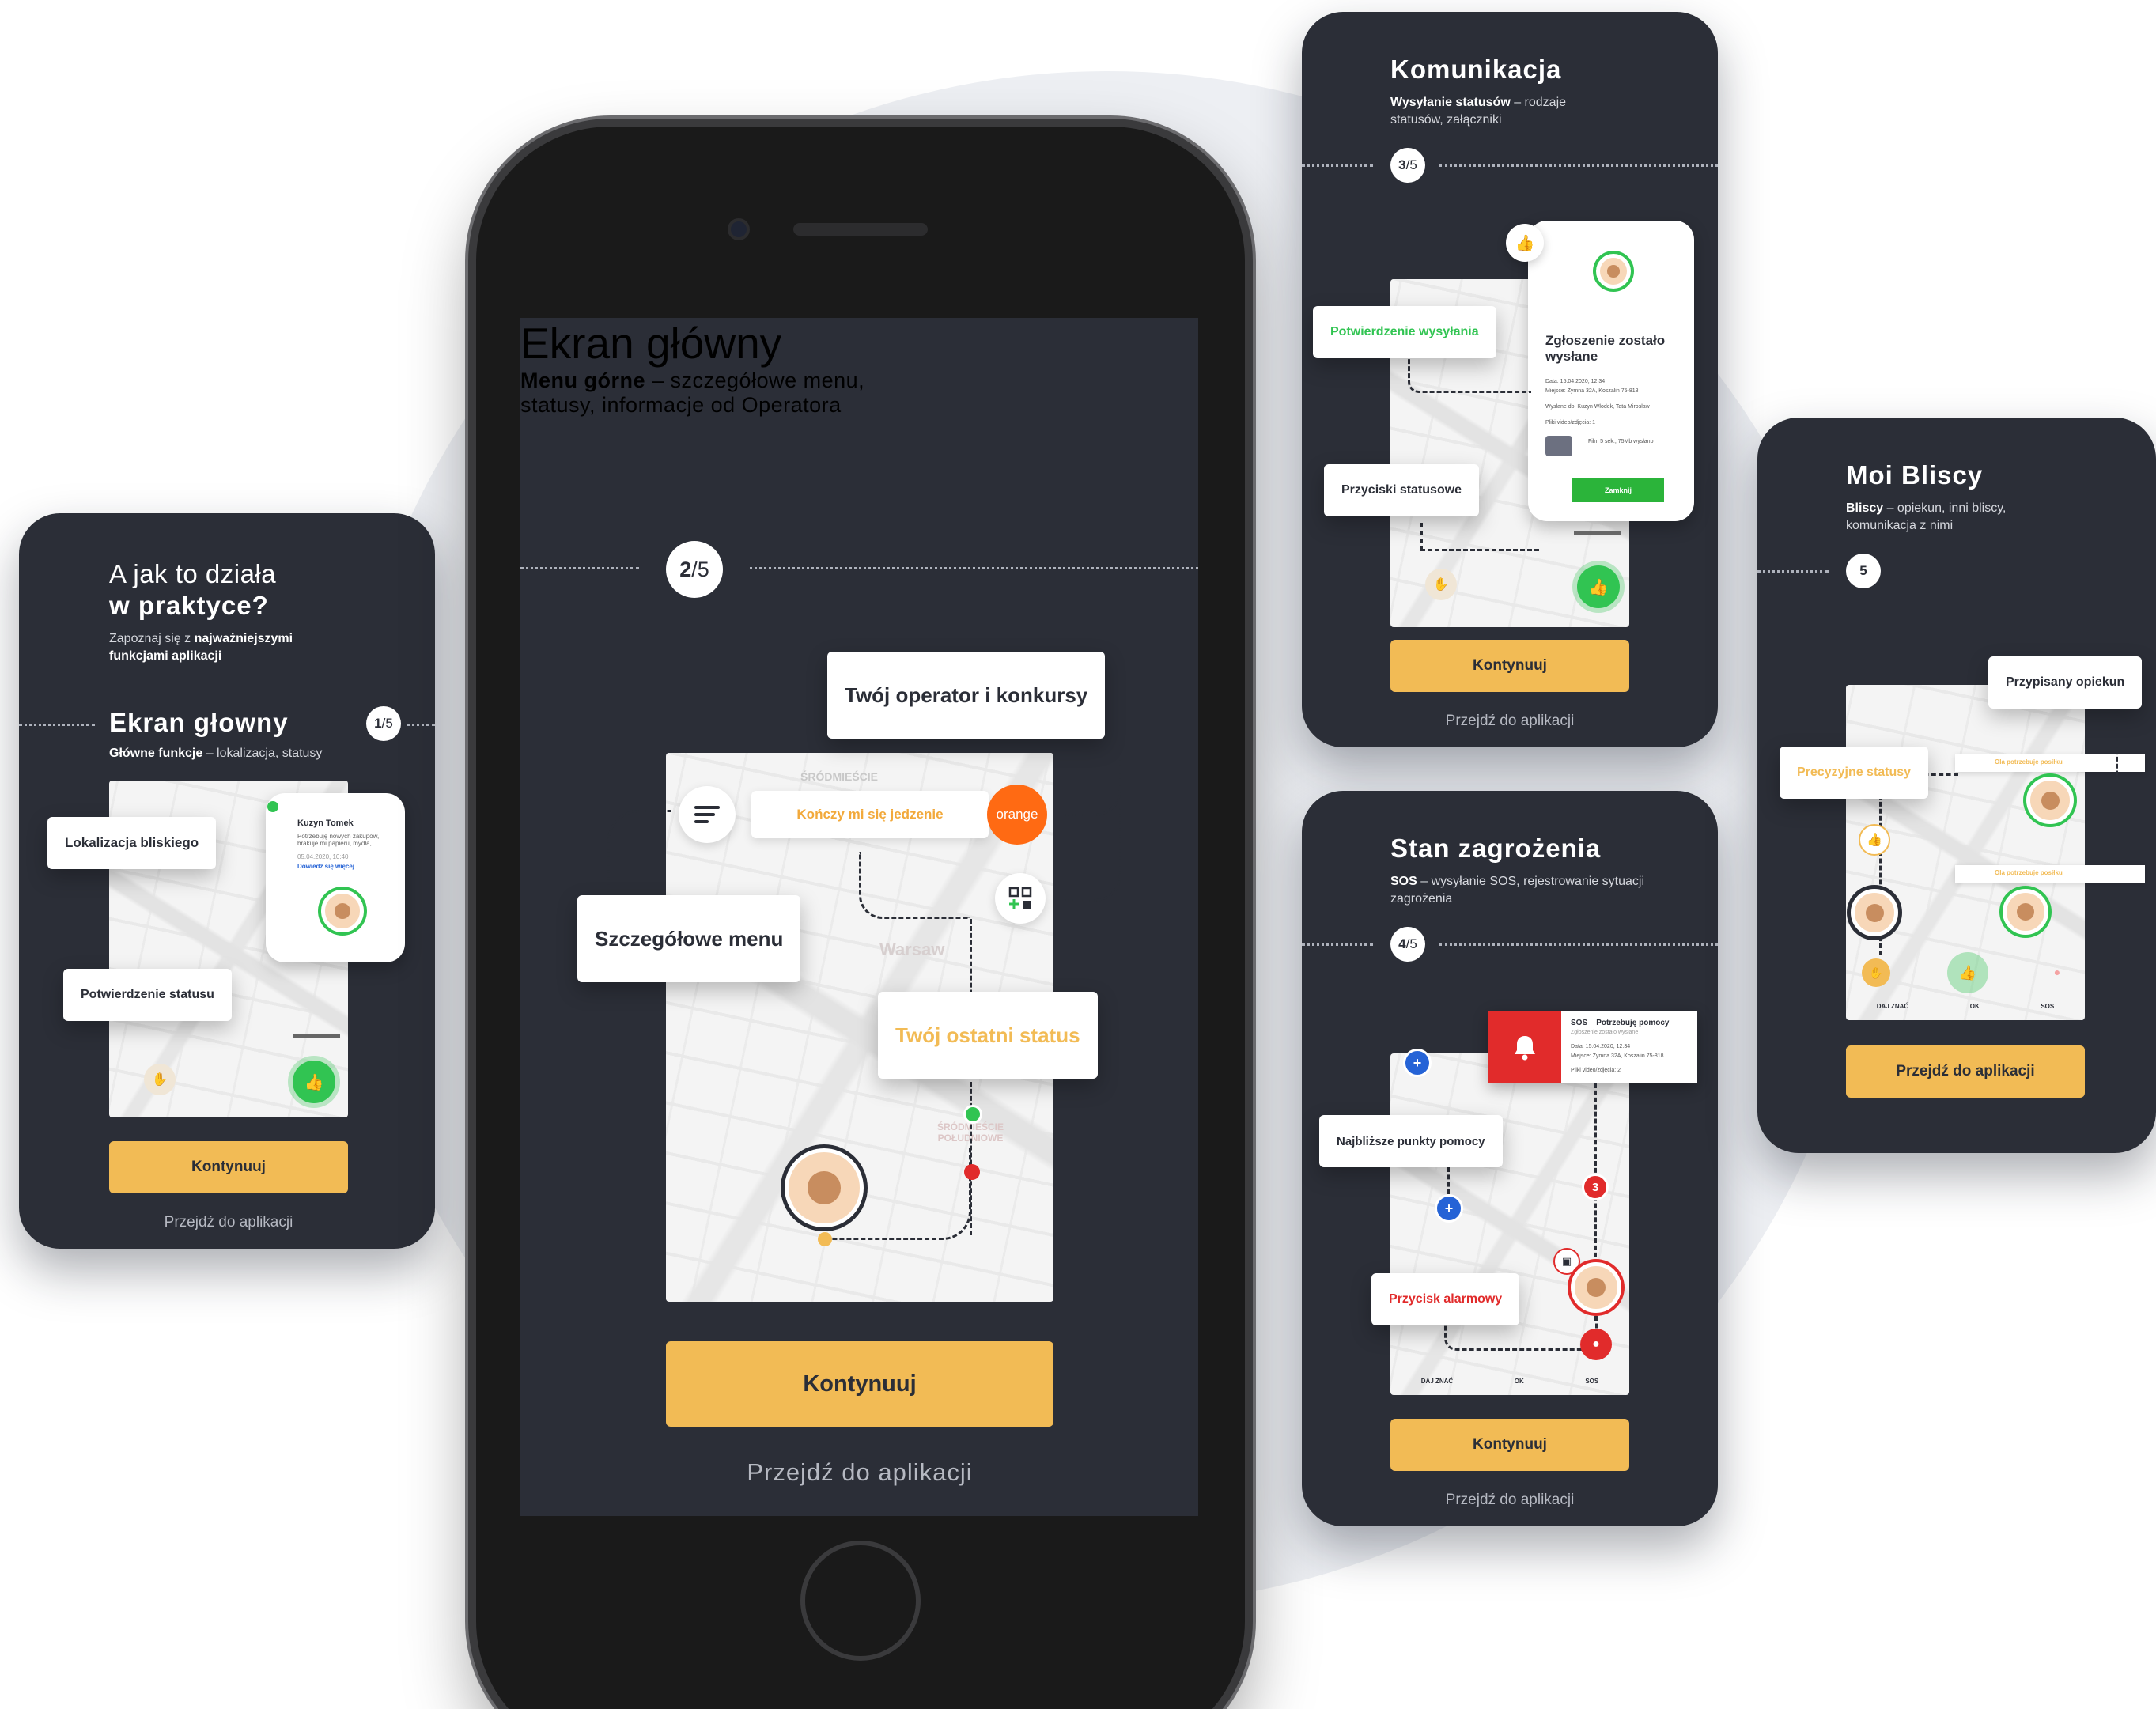 This screenshot has height=1709, width=2156. Describe the element at coordinates (1618, 490) in the screenshot. I see `dialog-close-button: Zamknij` at that location.